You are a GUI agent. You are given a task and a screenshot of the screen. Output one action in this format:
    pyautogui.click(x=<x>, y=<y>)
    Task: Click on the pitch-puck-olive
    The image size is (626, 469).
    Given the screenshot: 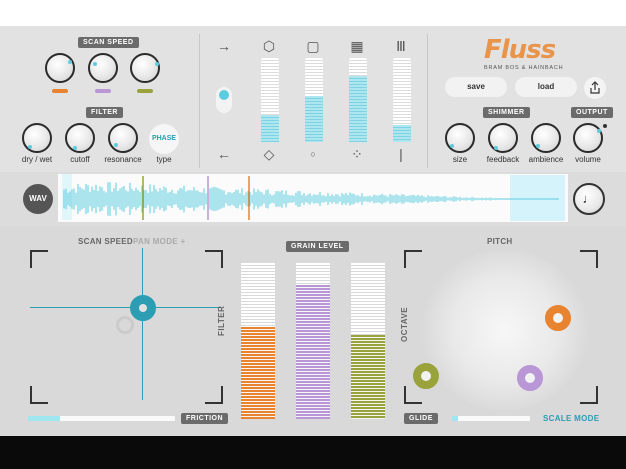 What is the action you would take?
    pyautogui.click(x=426, y=376)
    